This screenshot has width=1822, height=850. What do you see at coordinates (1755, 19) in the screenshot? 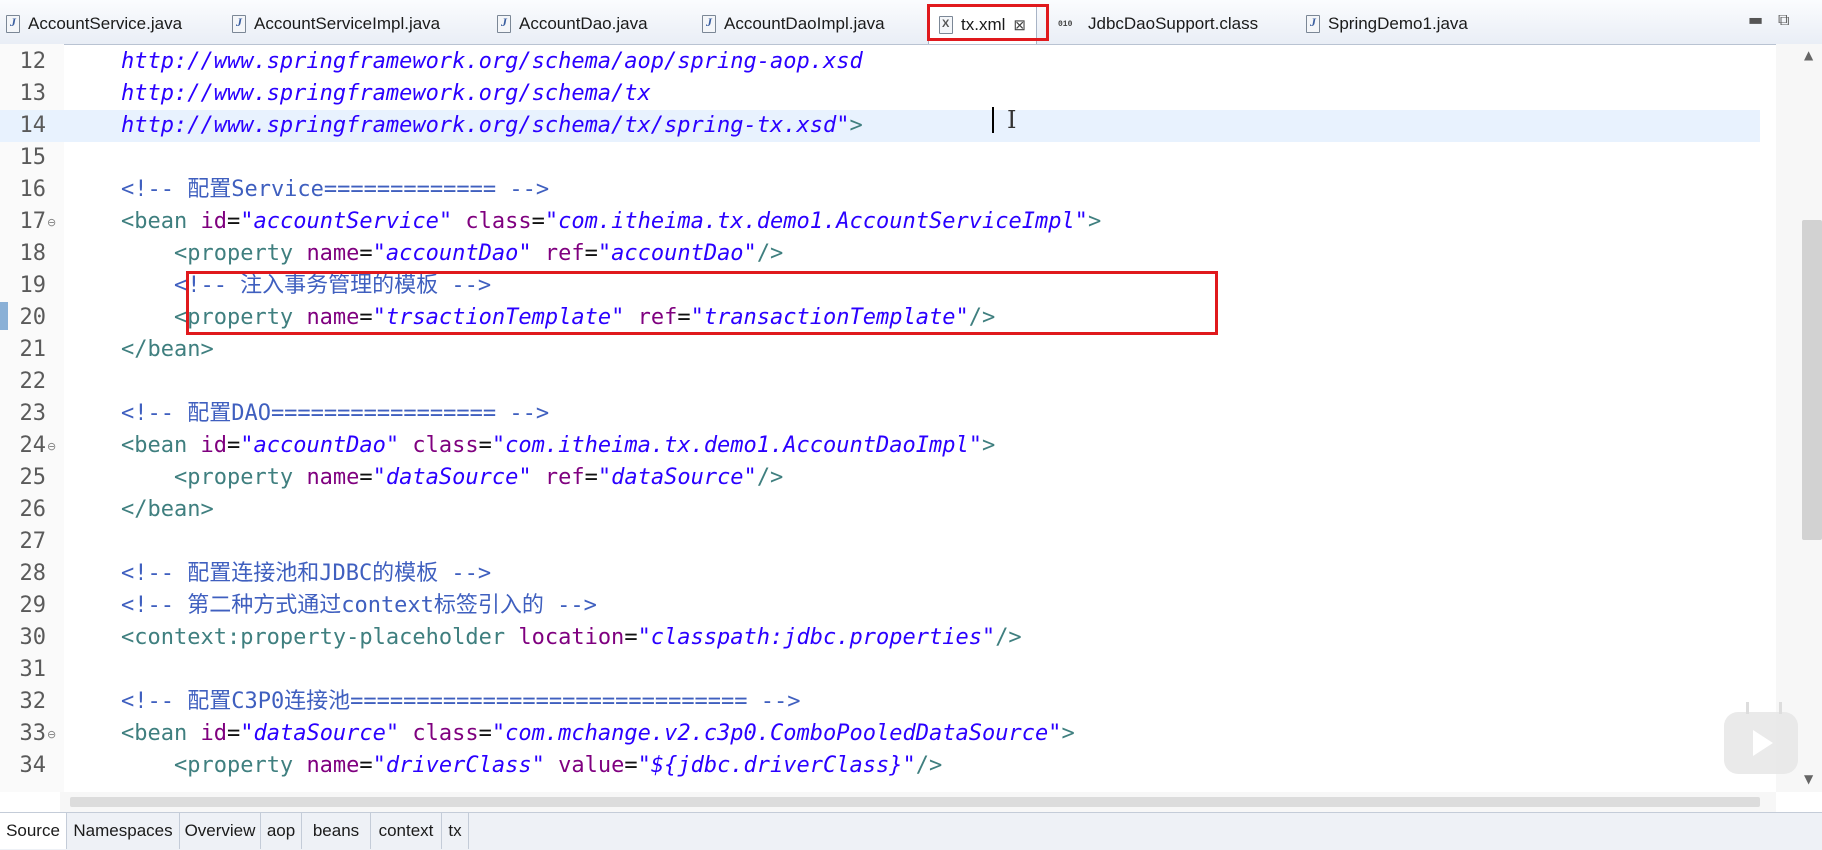
I see `minimize-icon: ▬` at bounding box center [1755, 19].